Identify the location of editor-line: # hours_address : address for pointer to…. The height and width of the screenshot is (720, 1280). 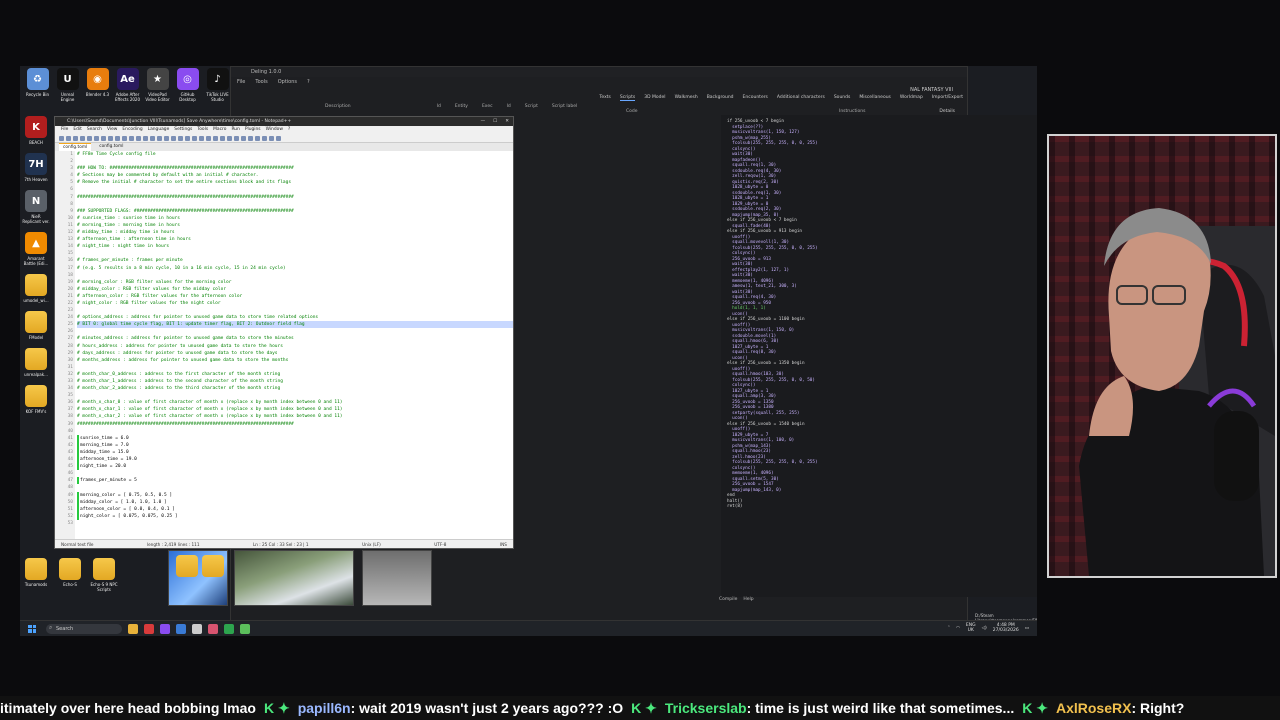
(295, 346).